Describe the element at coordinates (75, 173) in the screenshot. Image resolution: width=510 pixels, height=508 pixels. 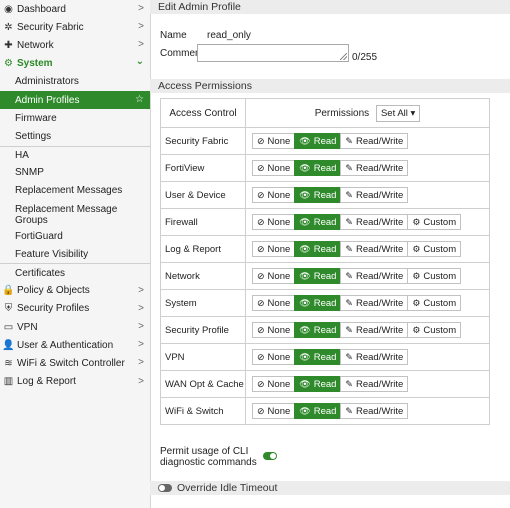
I see `sidebar-item-snmp: SNMP` at that location.